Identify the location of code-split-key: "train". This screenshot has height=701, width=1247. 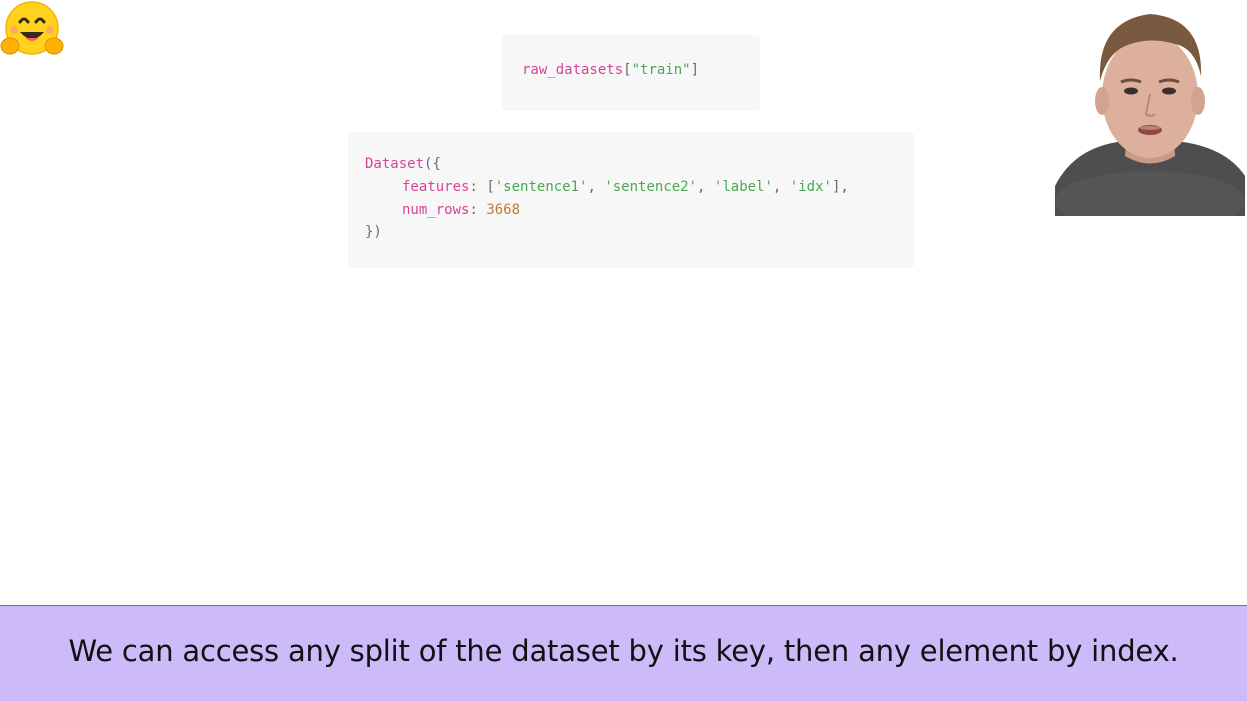
(661, 70).